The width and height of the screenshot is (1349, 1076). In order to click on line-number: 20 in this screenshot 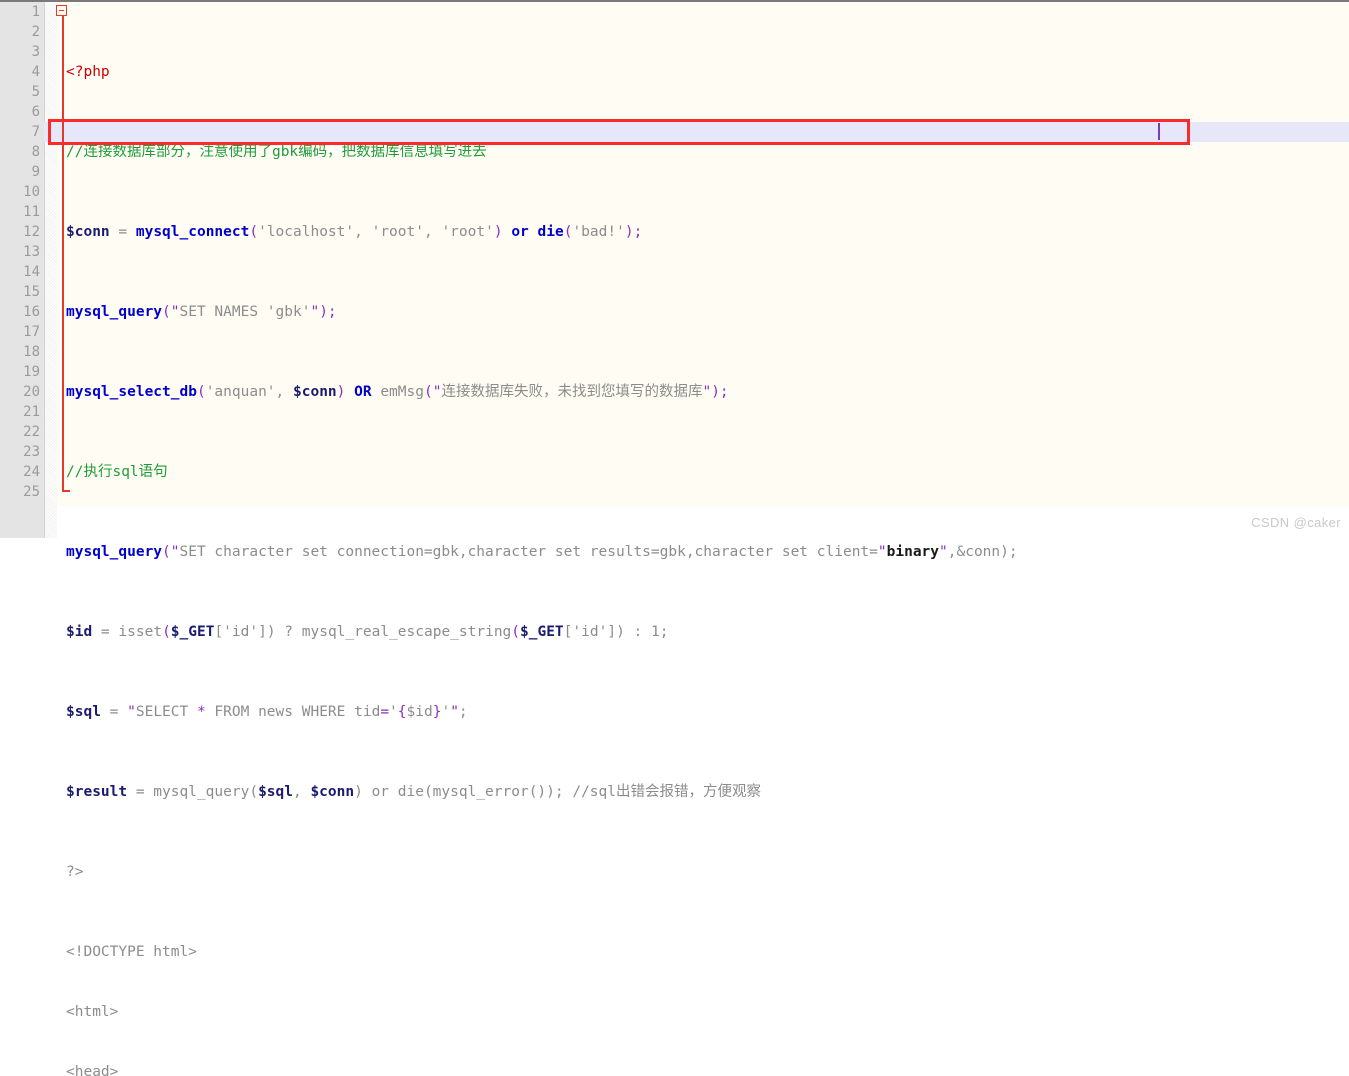, I will do `click(31, 392)`.